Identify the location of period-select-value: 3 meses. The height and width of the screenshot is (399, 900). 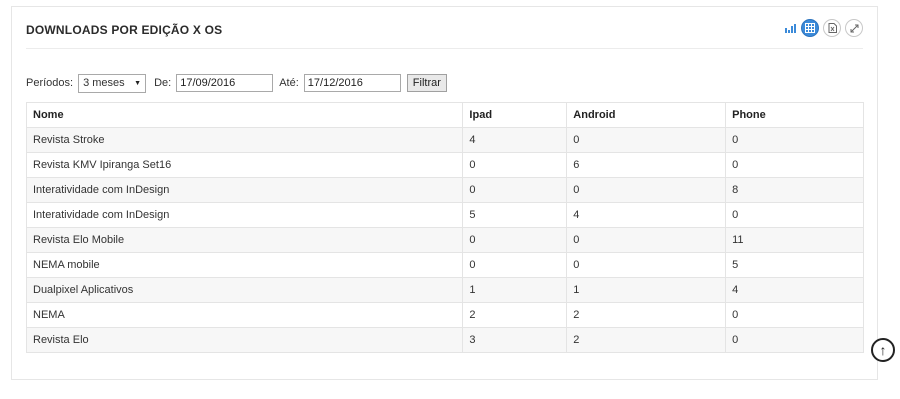
(104, 83).